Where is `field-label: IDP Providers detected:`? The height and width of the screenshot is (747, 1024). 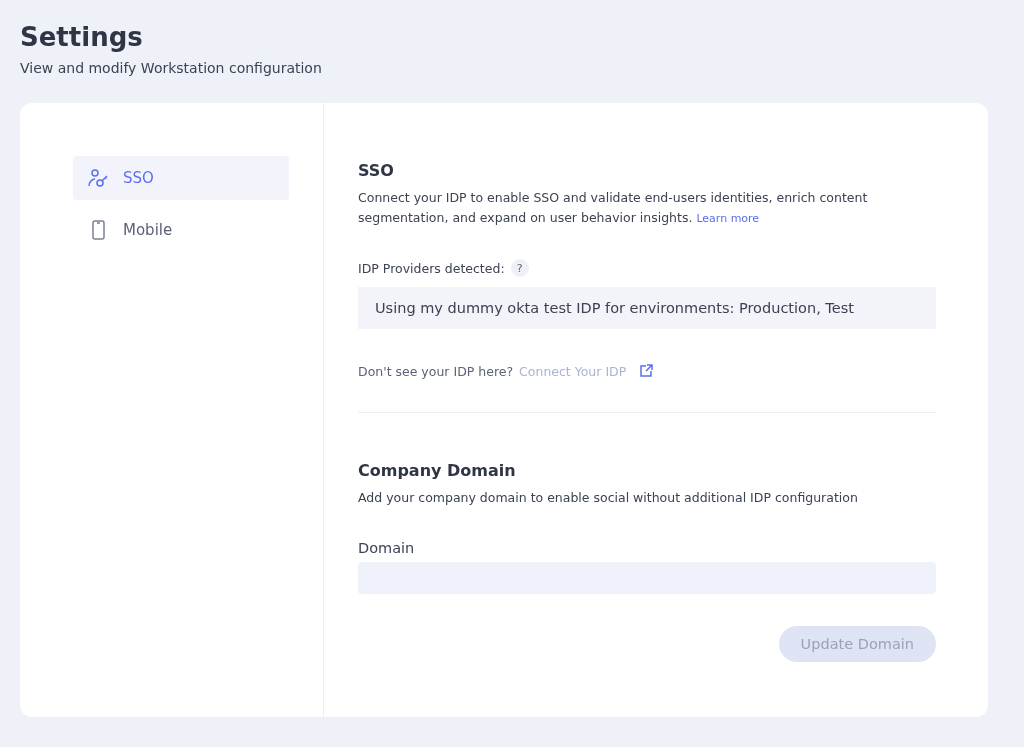
field-label: IDP Providers detected: is located at coordinates (431, 268).